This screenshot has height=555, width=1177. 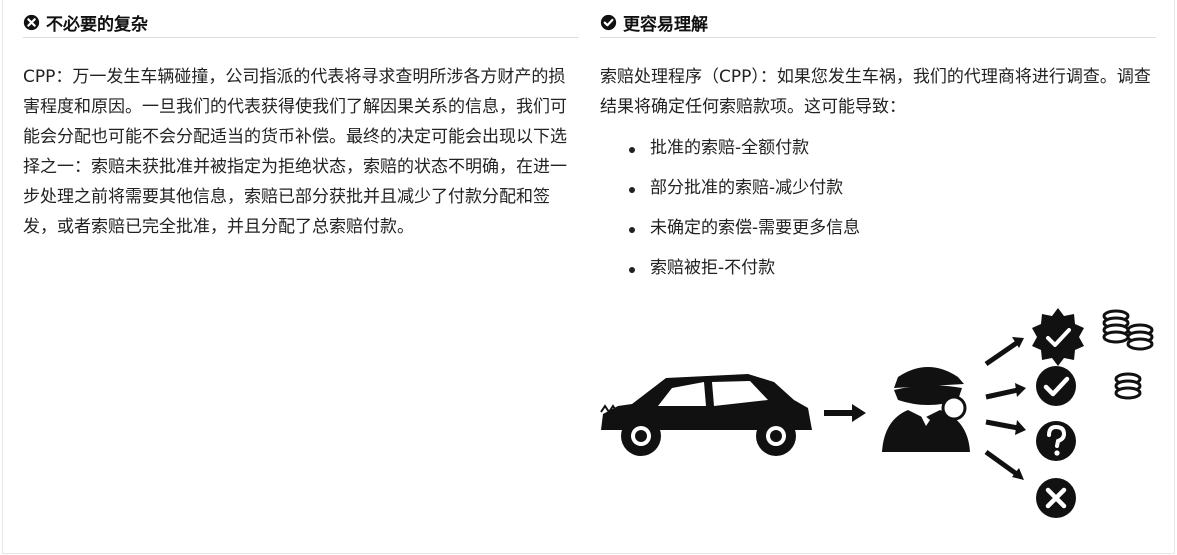 I want to click on outcome-item: 批准的索赔-全额付款, so click(x=878, y=152).